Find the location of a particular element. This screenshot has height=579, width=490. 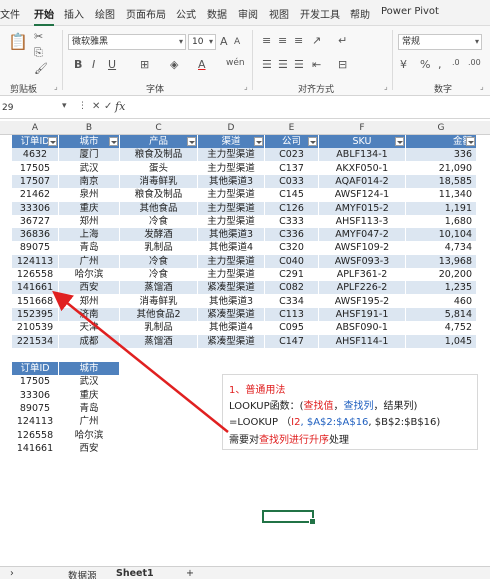

table-cell: 13,968 is located at coordinates (441, 261).